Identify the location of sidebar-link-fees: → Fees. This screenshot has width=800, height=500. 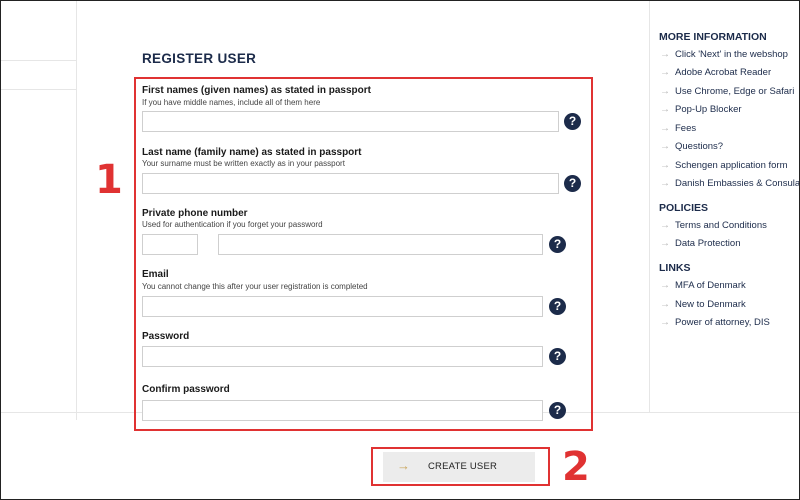
(678, 128).